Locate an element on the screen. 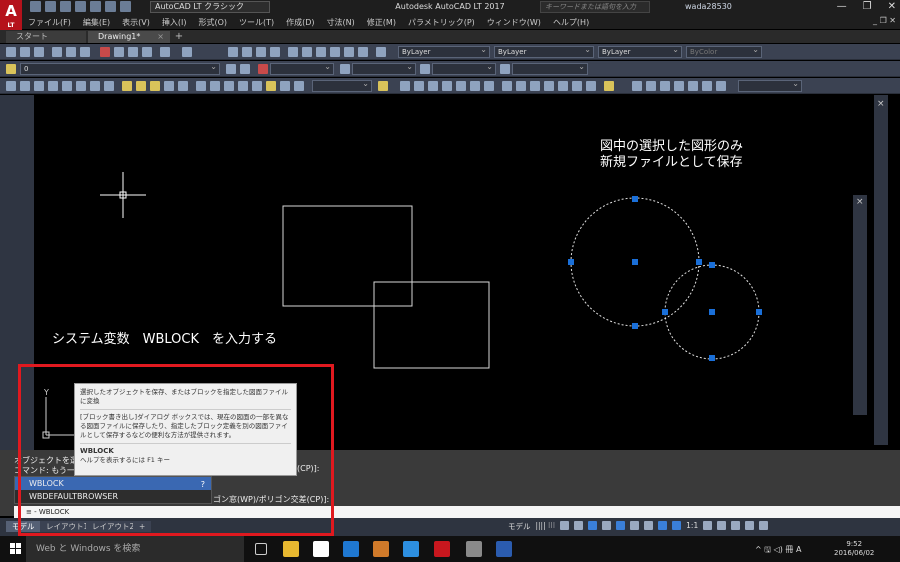 Image resolution: width=900 pixels, height=562 pixels. minimize-button: — is located at coordinates (842, 7).